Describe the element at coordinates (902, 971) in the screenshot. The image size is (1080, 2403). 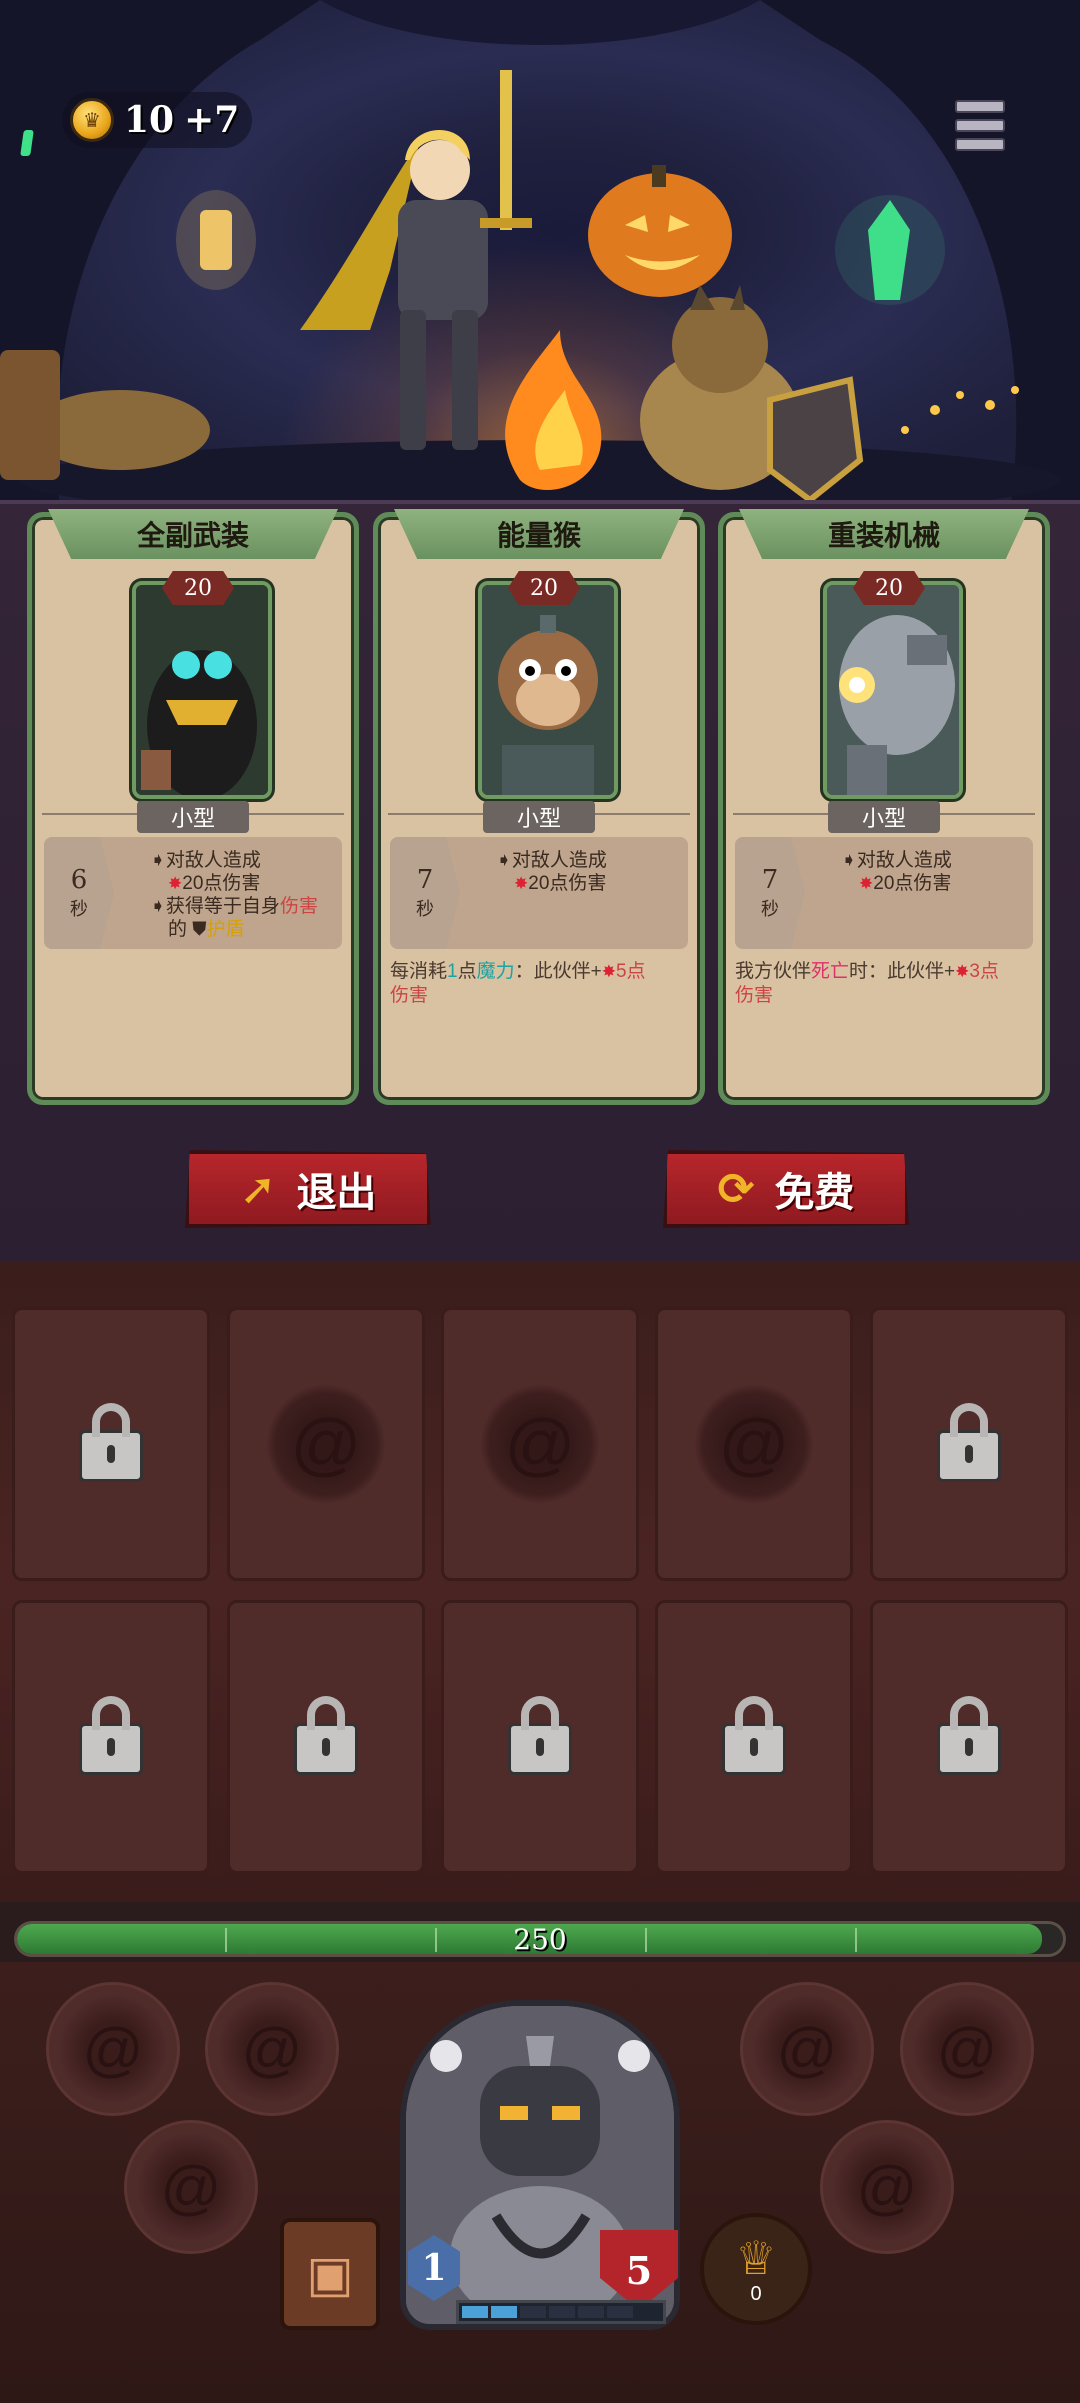
I see `passive-part: 时：此伙伴+` at that location.